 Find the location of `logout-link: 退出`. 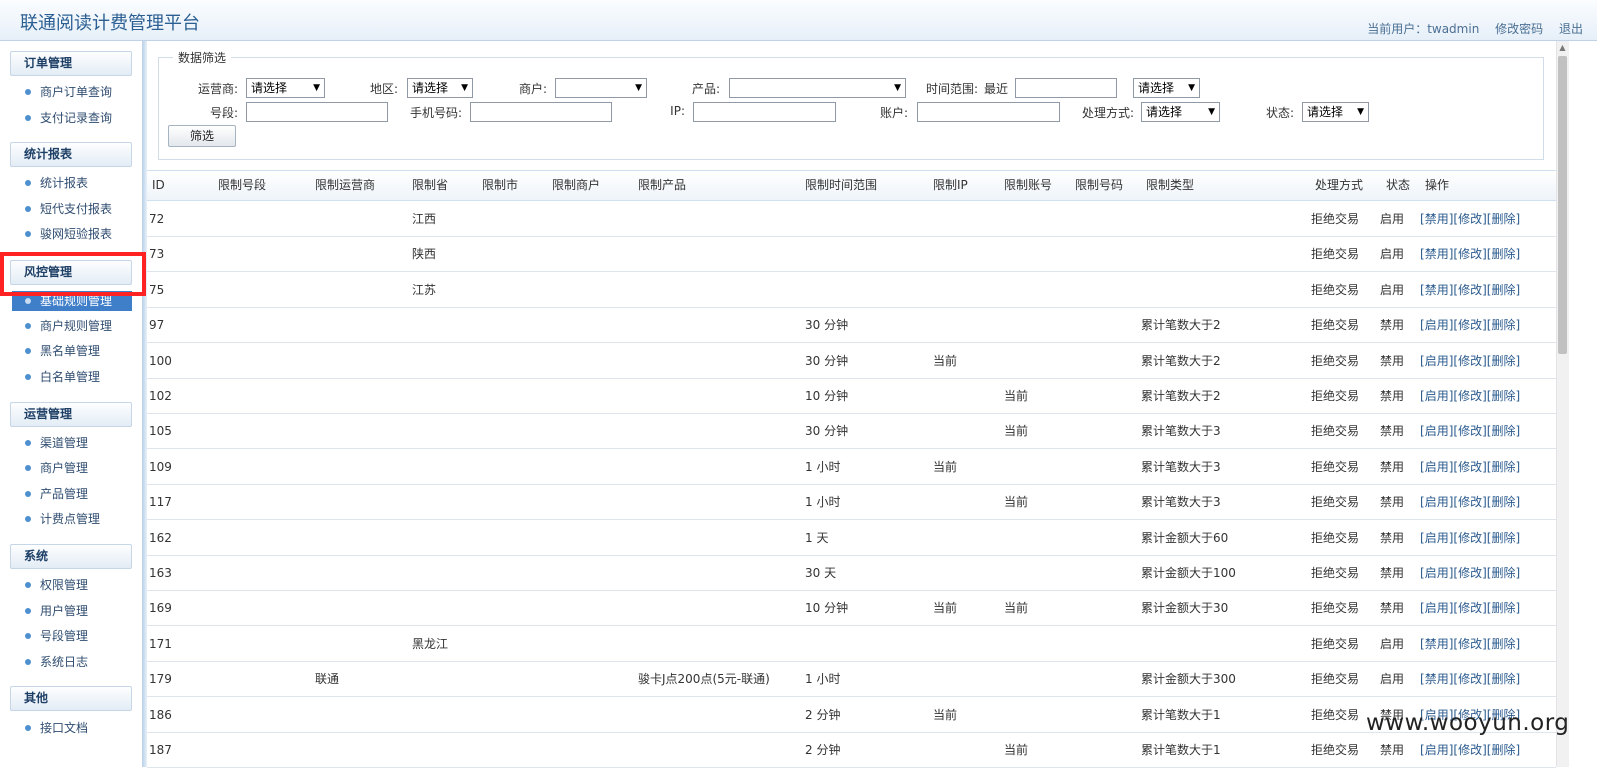

logout-link: 退出 is located at coordinates (1571, 29).